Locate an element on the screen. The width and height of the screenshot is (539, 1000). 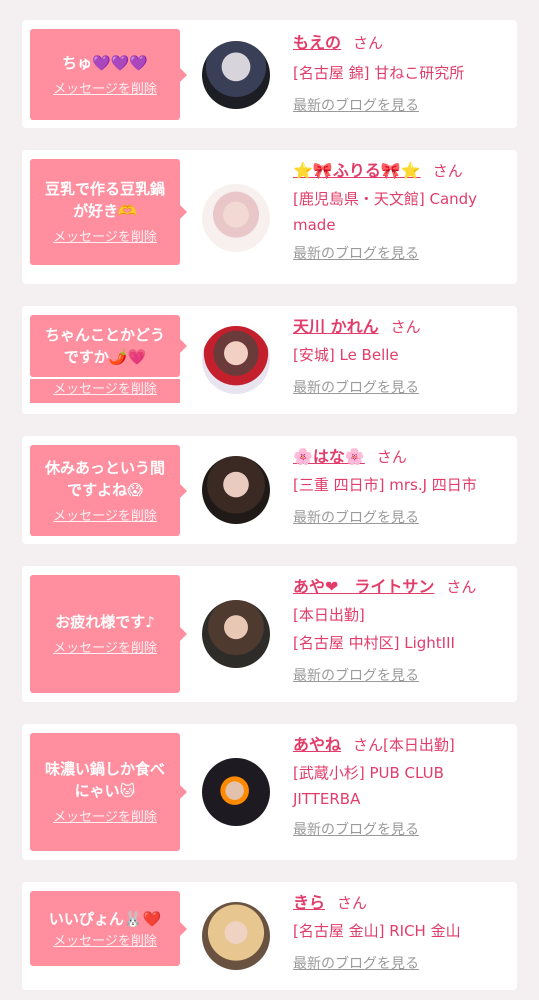
attendance-badge: [本日出勤] is located at coordinates (419, 745).